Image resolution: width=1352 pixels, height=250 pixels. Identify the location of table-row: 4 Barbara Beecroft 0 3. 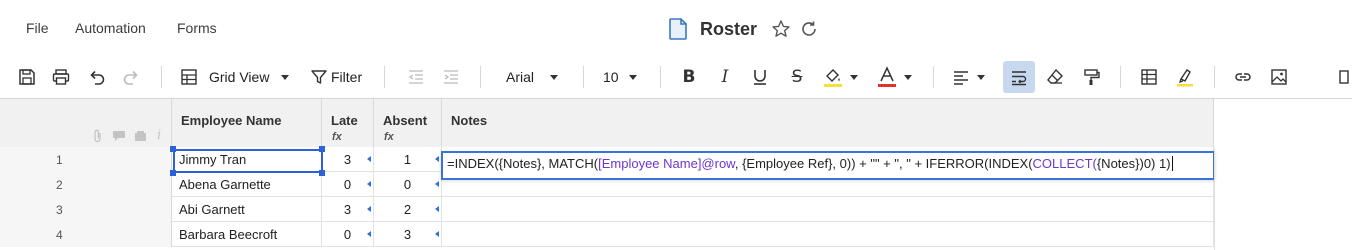
(607, 234).